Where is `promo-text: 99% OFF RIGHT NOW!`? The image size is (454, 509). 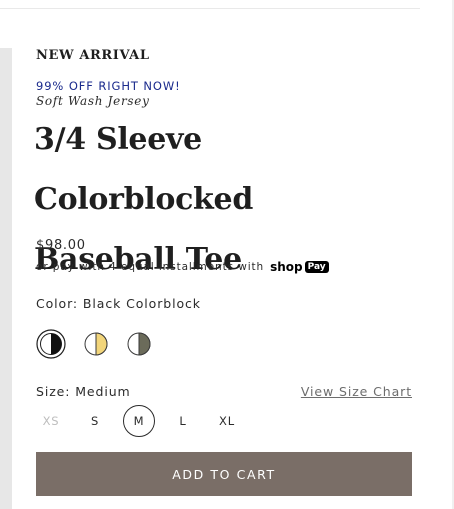 promo-text: 99% OFF RIGHT NOW! is located at coordinates (108, 86).